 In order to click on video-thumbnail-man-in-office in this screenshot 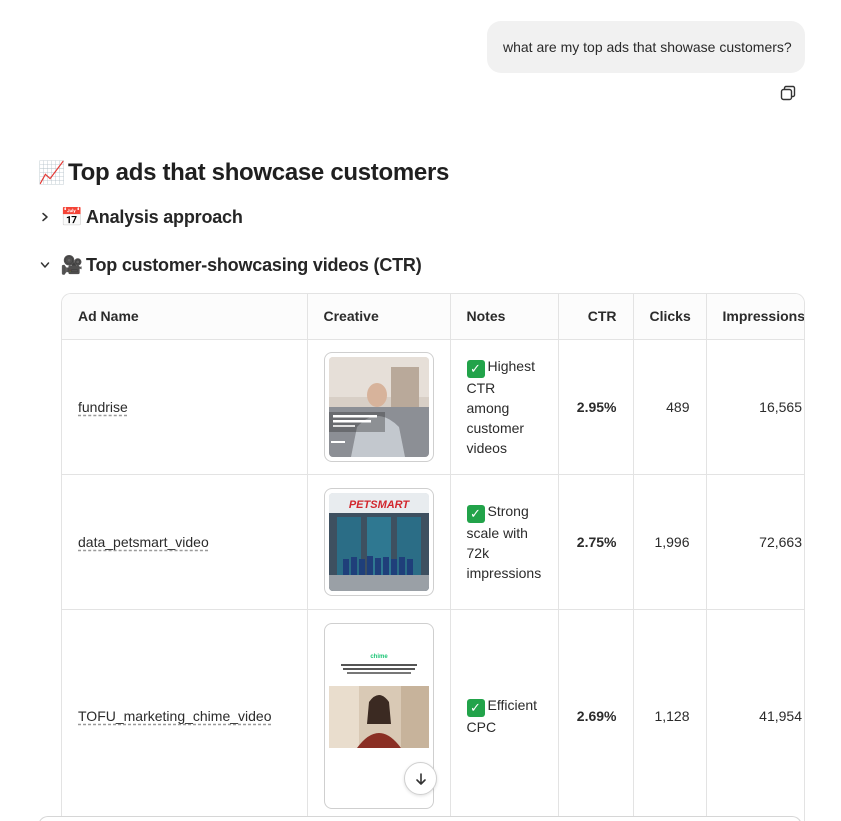, I will do `click(378, 406)`.